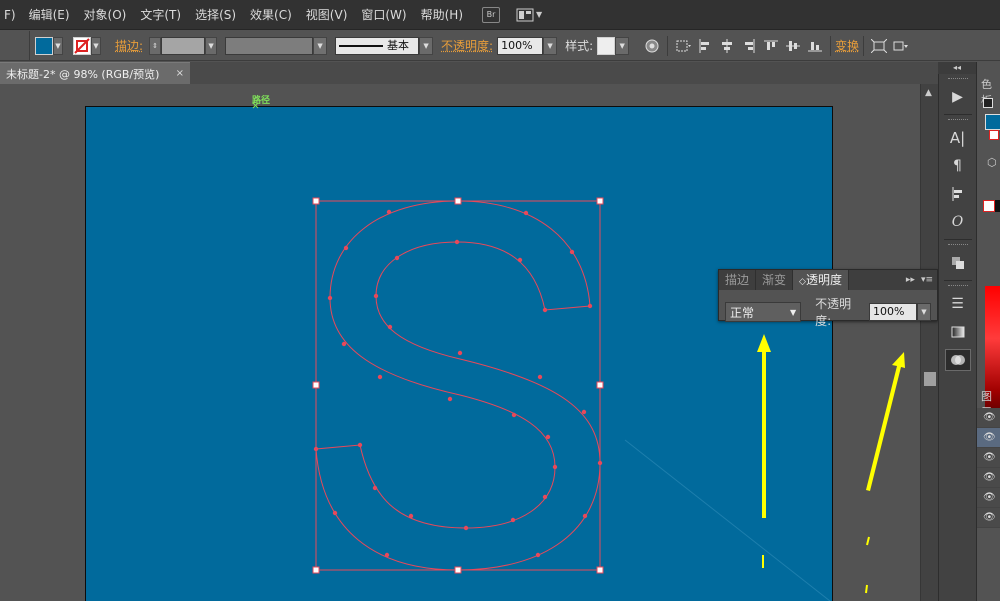  What do you see at coordinates (58, 45) in the screenshot?
I see `fill-dropdown: ▼` at bounding box center [58, 45].